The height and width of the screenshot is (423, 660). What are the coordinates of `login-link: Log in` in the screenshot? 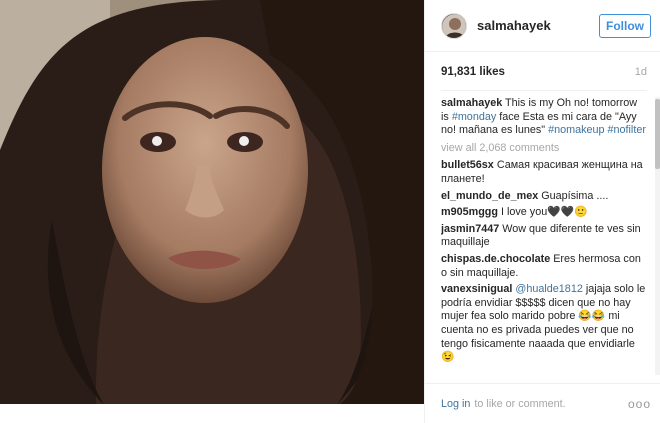 It's located at (455, 404).